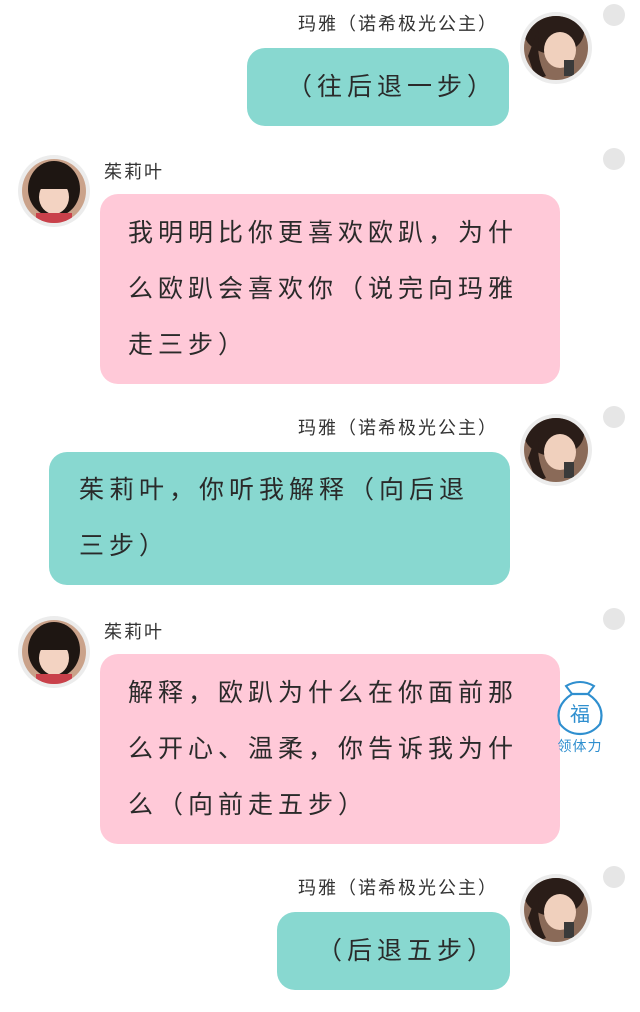  I want to click on message-line: 走三步）, so click(188, 344).